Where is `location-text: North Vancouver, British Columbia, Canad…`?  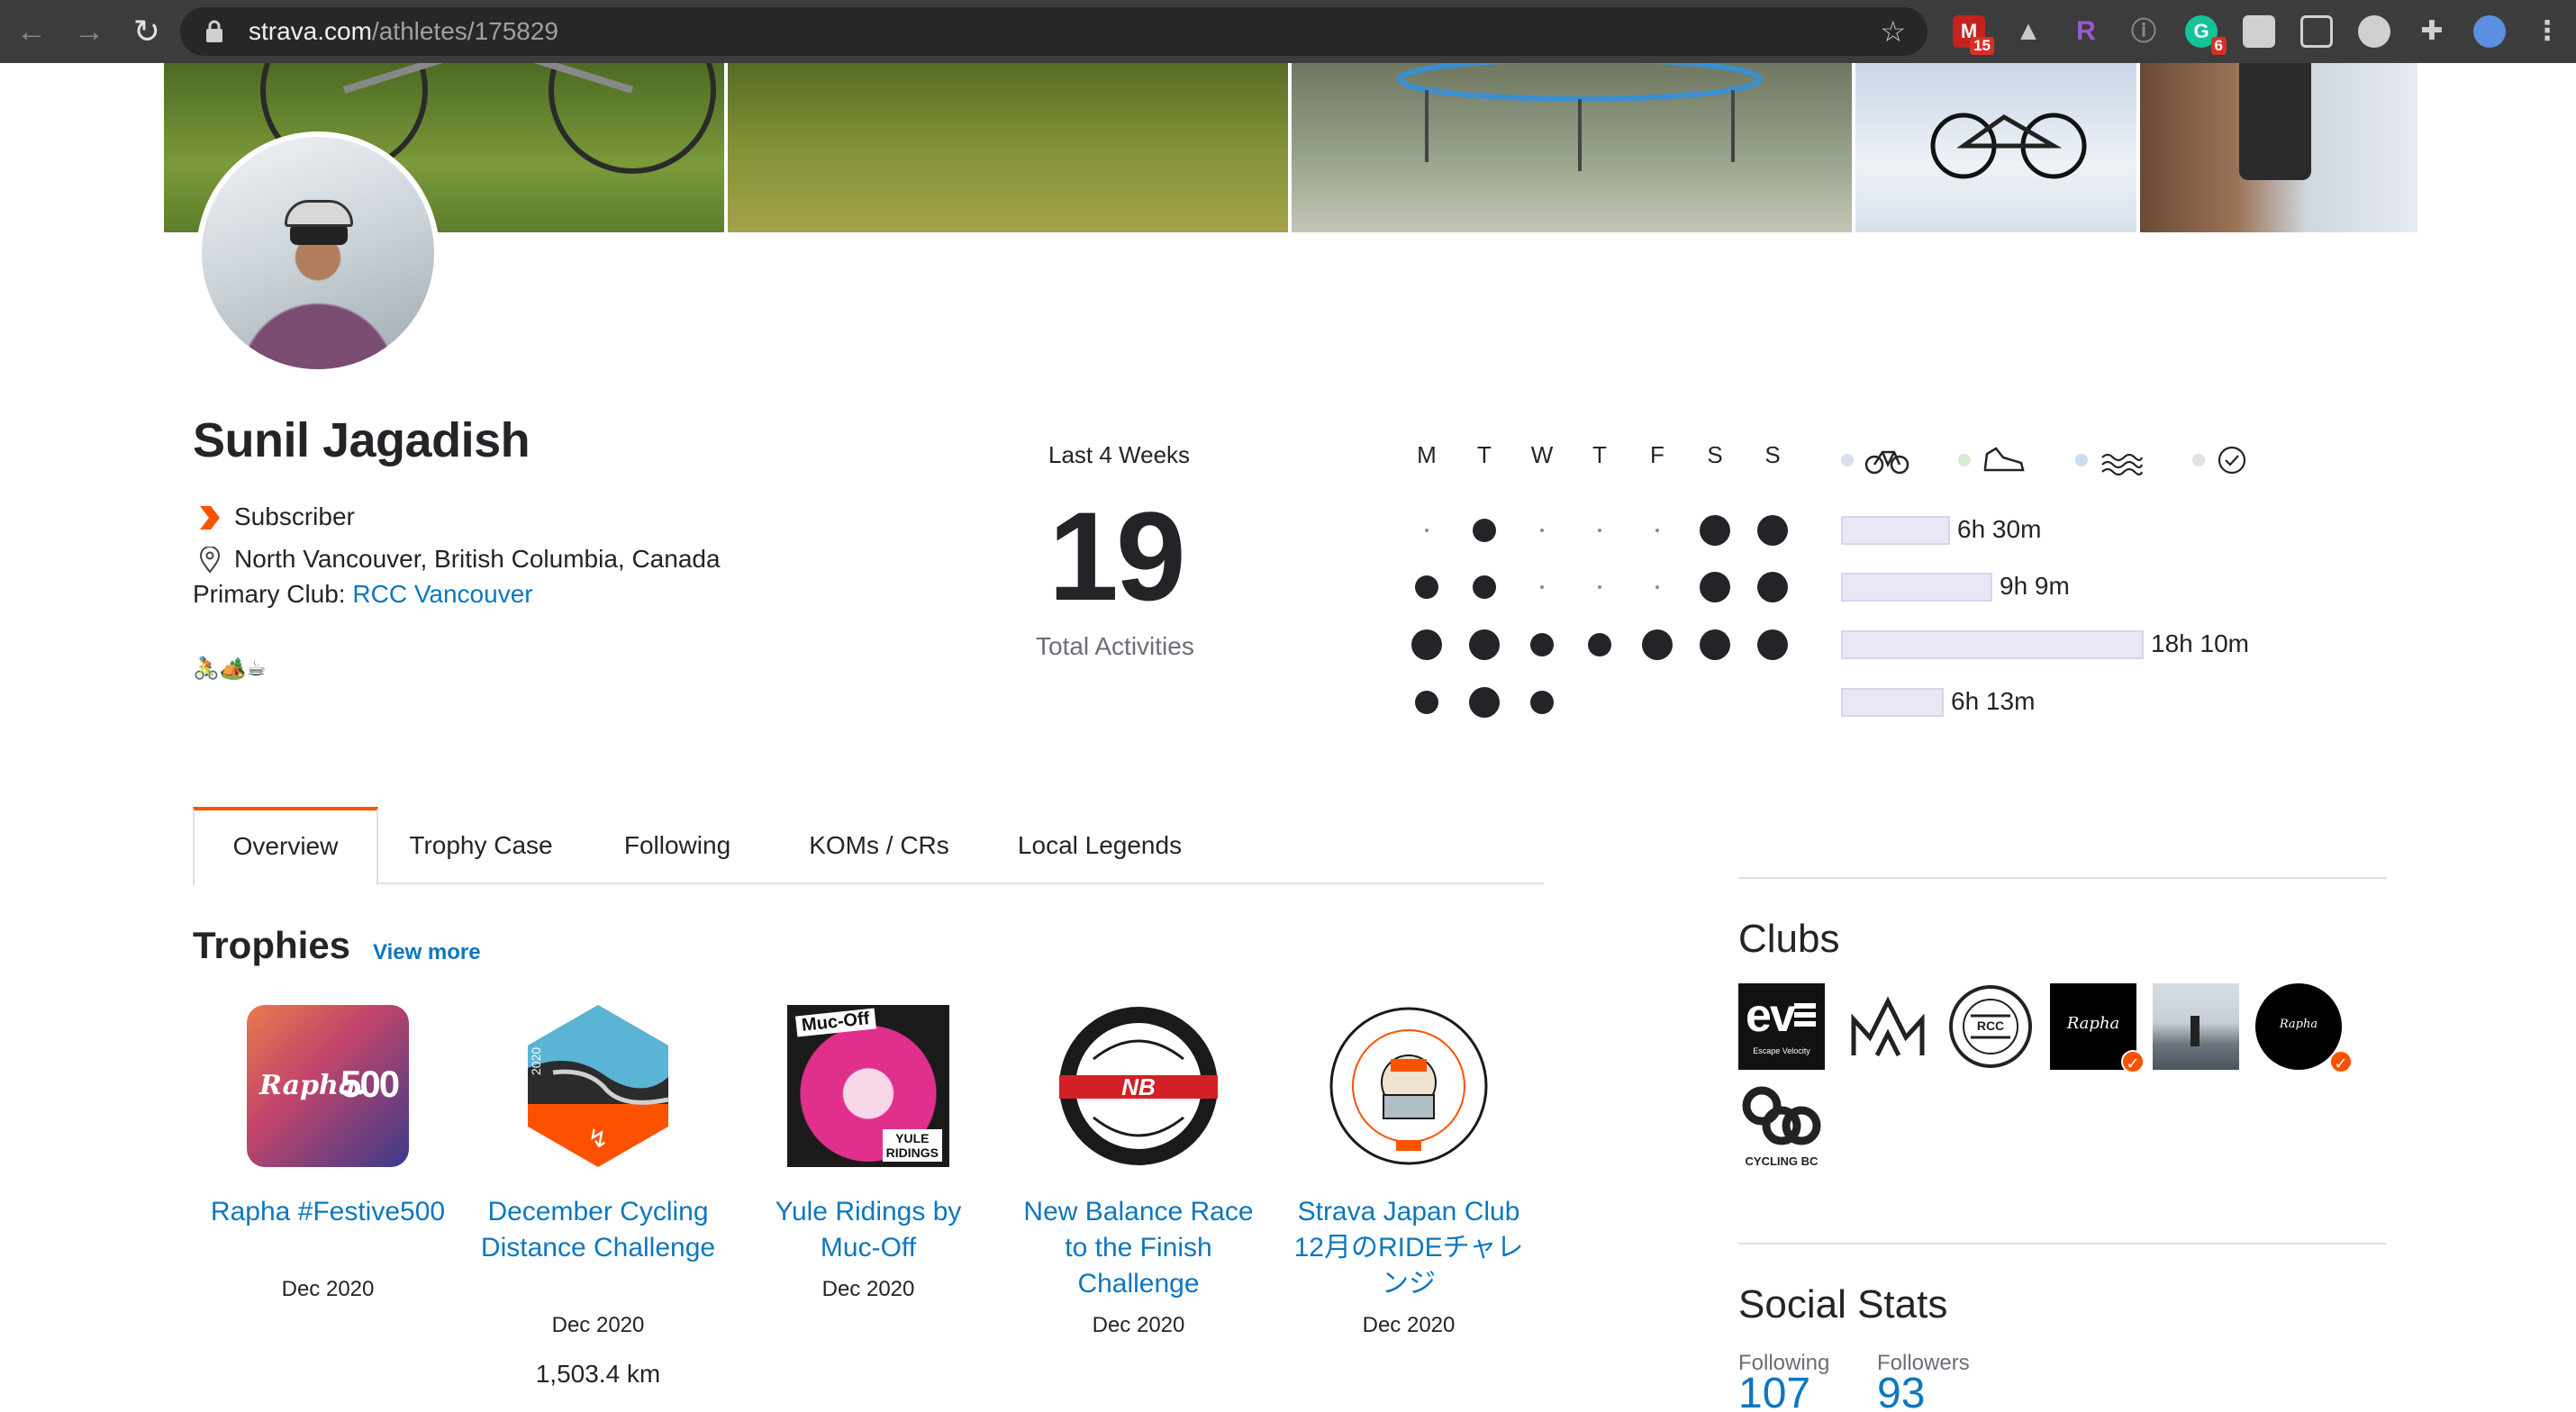
location-text: North Vancouver, British Columbia, Canad… is located at coordinates (477, 559).